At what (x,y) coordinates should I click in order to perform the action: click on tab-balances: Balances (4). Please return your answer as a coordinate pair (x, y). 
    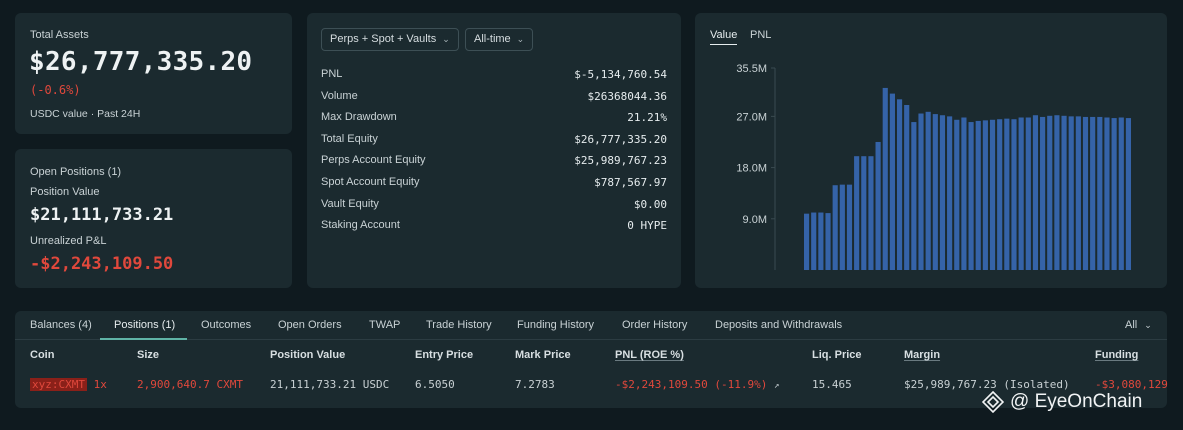
    Looking at the image, I should click on (61, 325).